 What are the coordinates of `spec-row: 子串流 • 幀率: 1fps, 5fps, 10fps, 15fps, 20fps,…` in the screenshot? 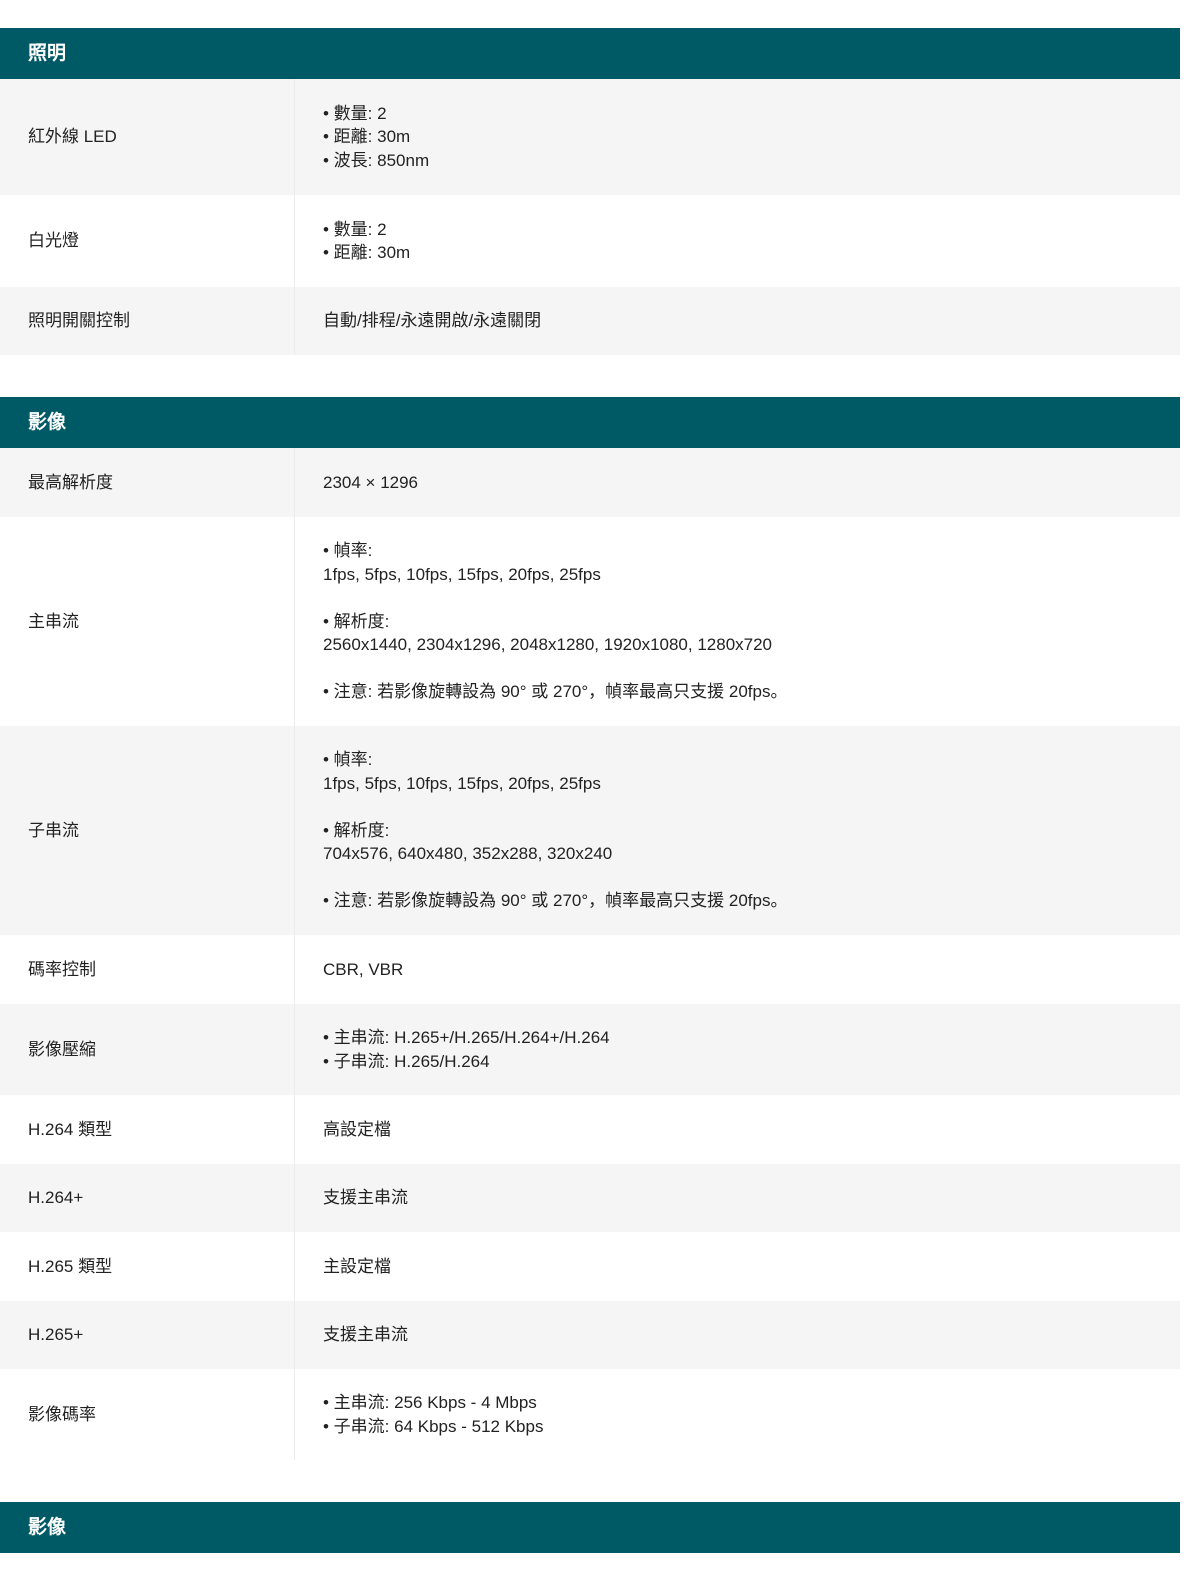 It's located at (590, 830).